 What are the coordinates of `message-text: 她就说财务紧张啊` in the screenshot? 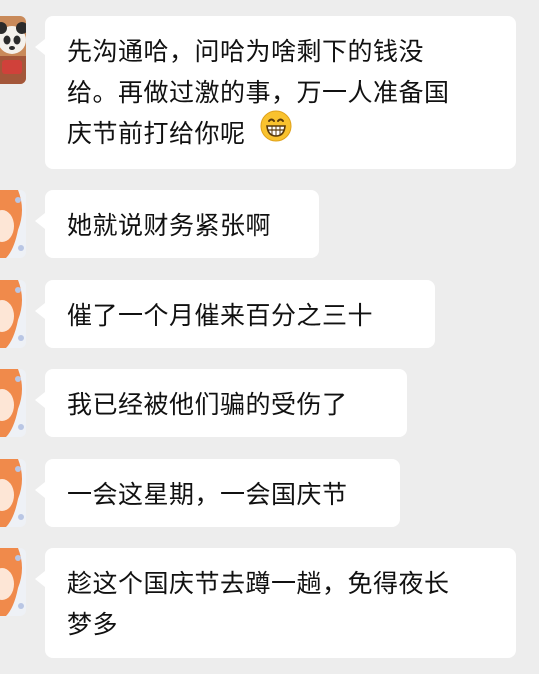 It's located at (169, 225).